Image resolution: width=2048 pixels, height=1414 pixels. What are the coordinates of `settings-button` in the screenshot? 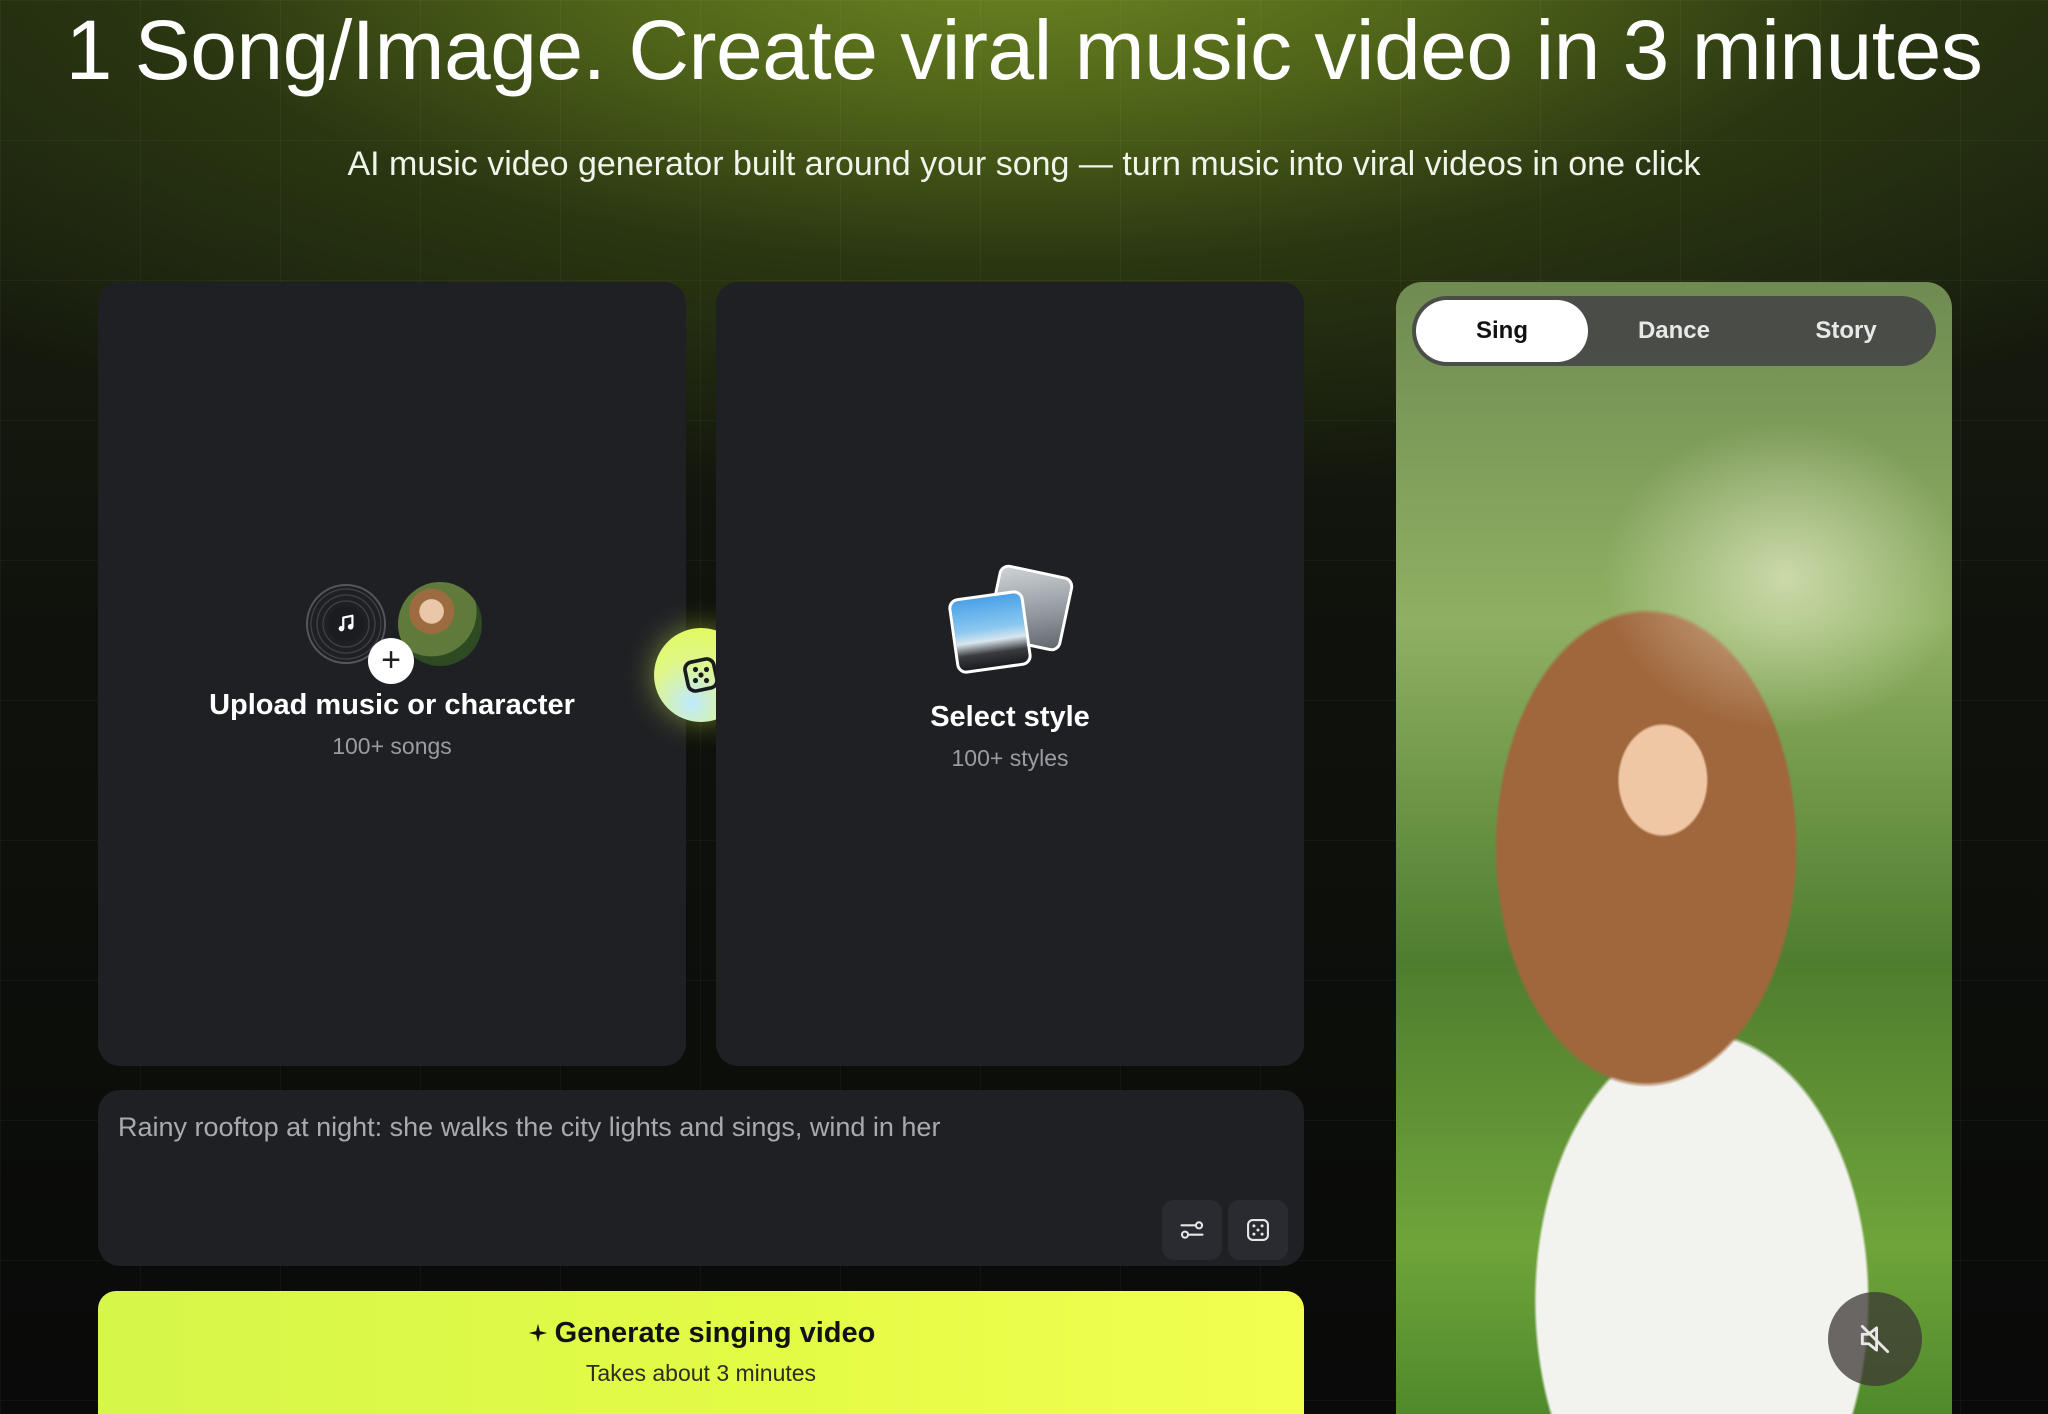 It's located at (1192, 1230).